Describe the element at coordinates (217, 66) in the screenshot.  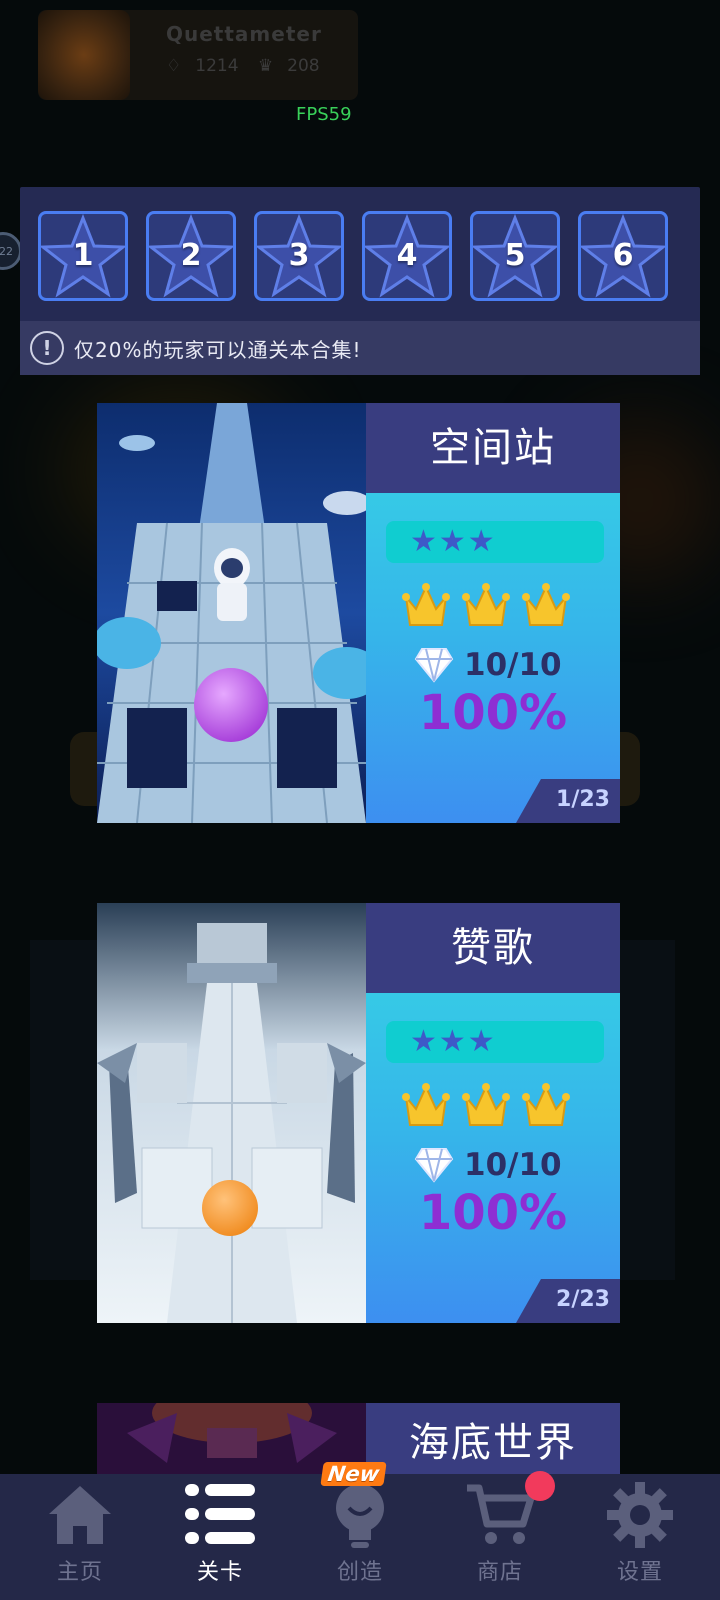
I see `player-gem-count: 1214` at that location.